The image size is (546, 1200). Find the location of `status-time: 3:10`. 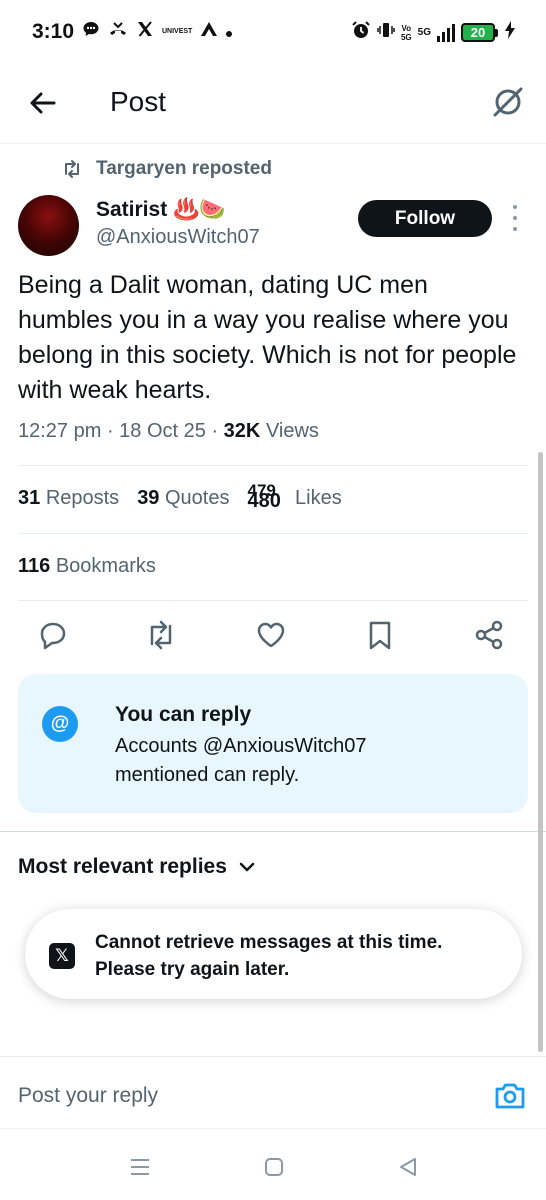

status-time: 3:10 is located at coordinates (53, 31).